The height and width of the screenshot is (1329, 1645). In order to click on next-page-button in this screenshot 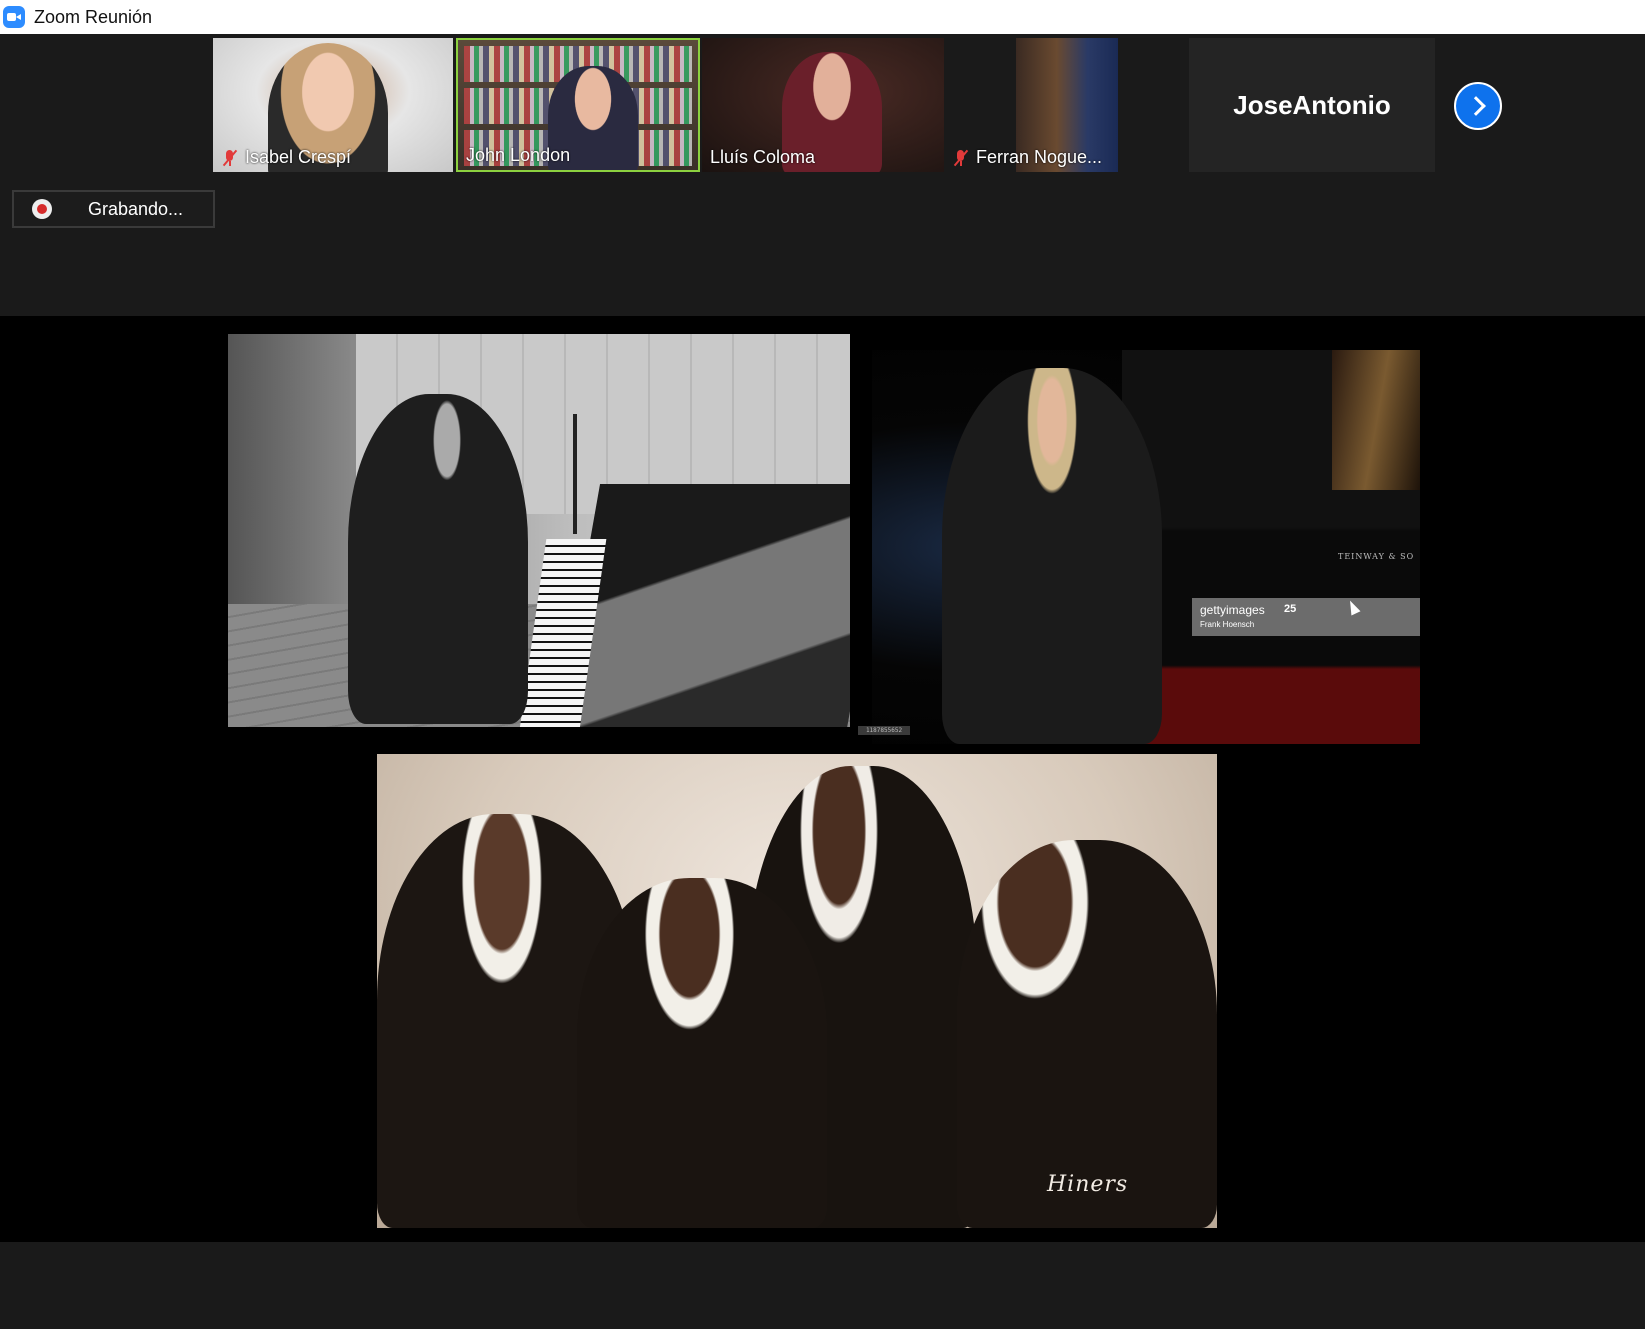, I will do `click(1478, 106)`.